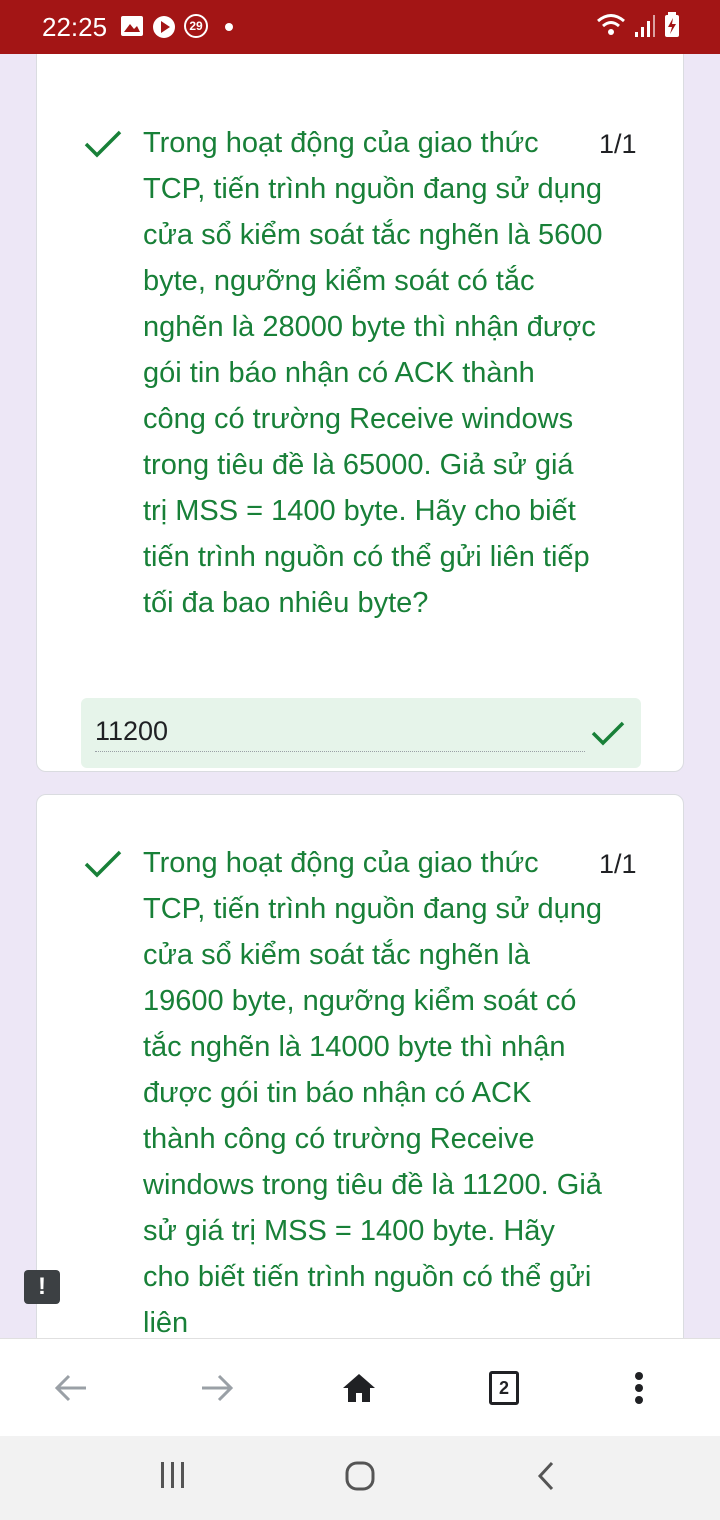 This screenshot has width=720, height=1520. I want to click on answer-value: 11200, so click(132, 731).